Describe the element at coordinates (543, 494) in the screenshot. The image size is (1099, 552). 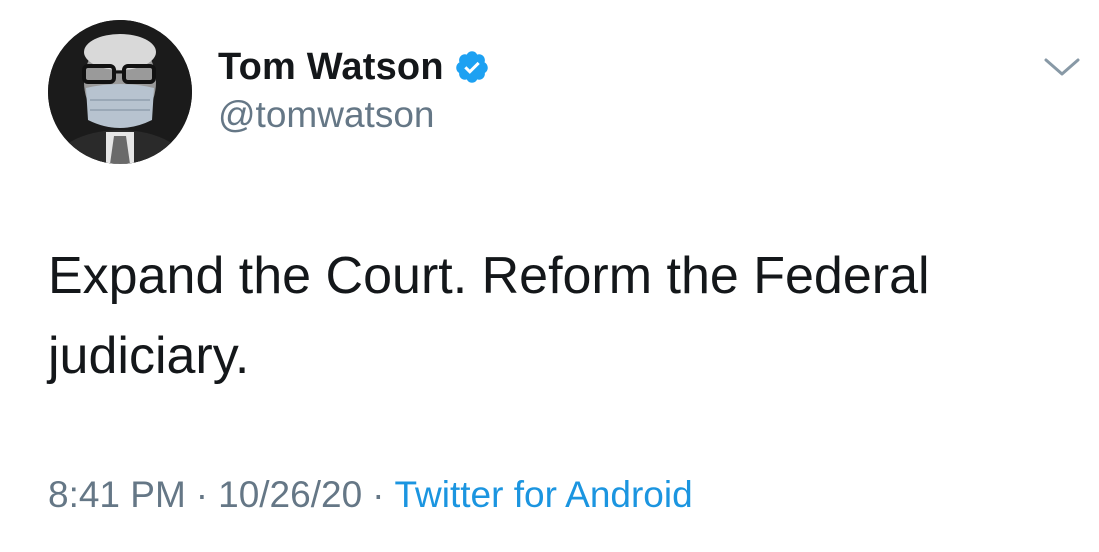
I see `tweet-source-link: Twitter for Android` at that location.